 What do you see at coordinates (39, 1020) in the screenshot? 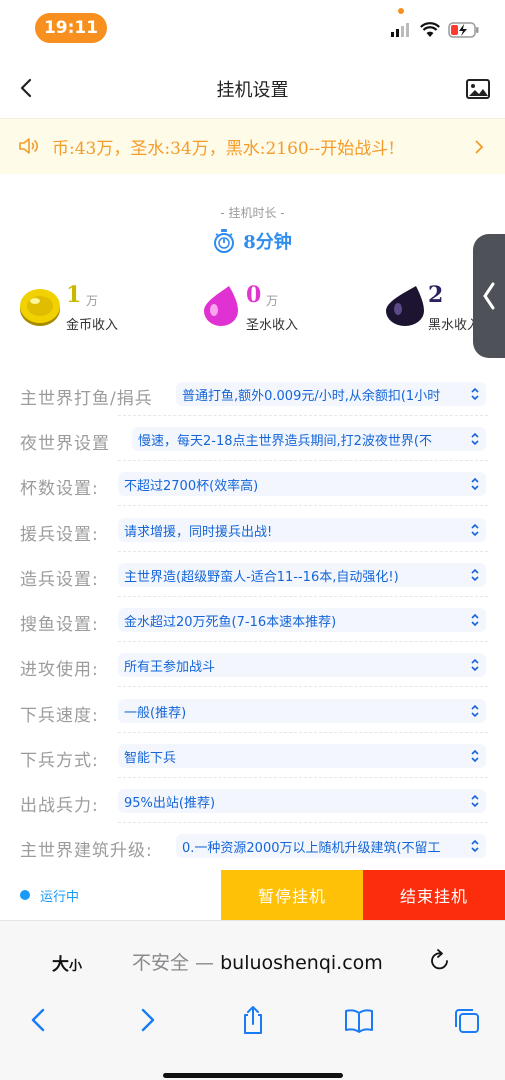
I see `browser-back-icon` at bounding box center [39, 1020].